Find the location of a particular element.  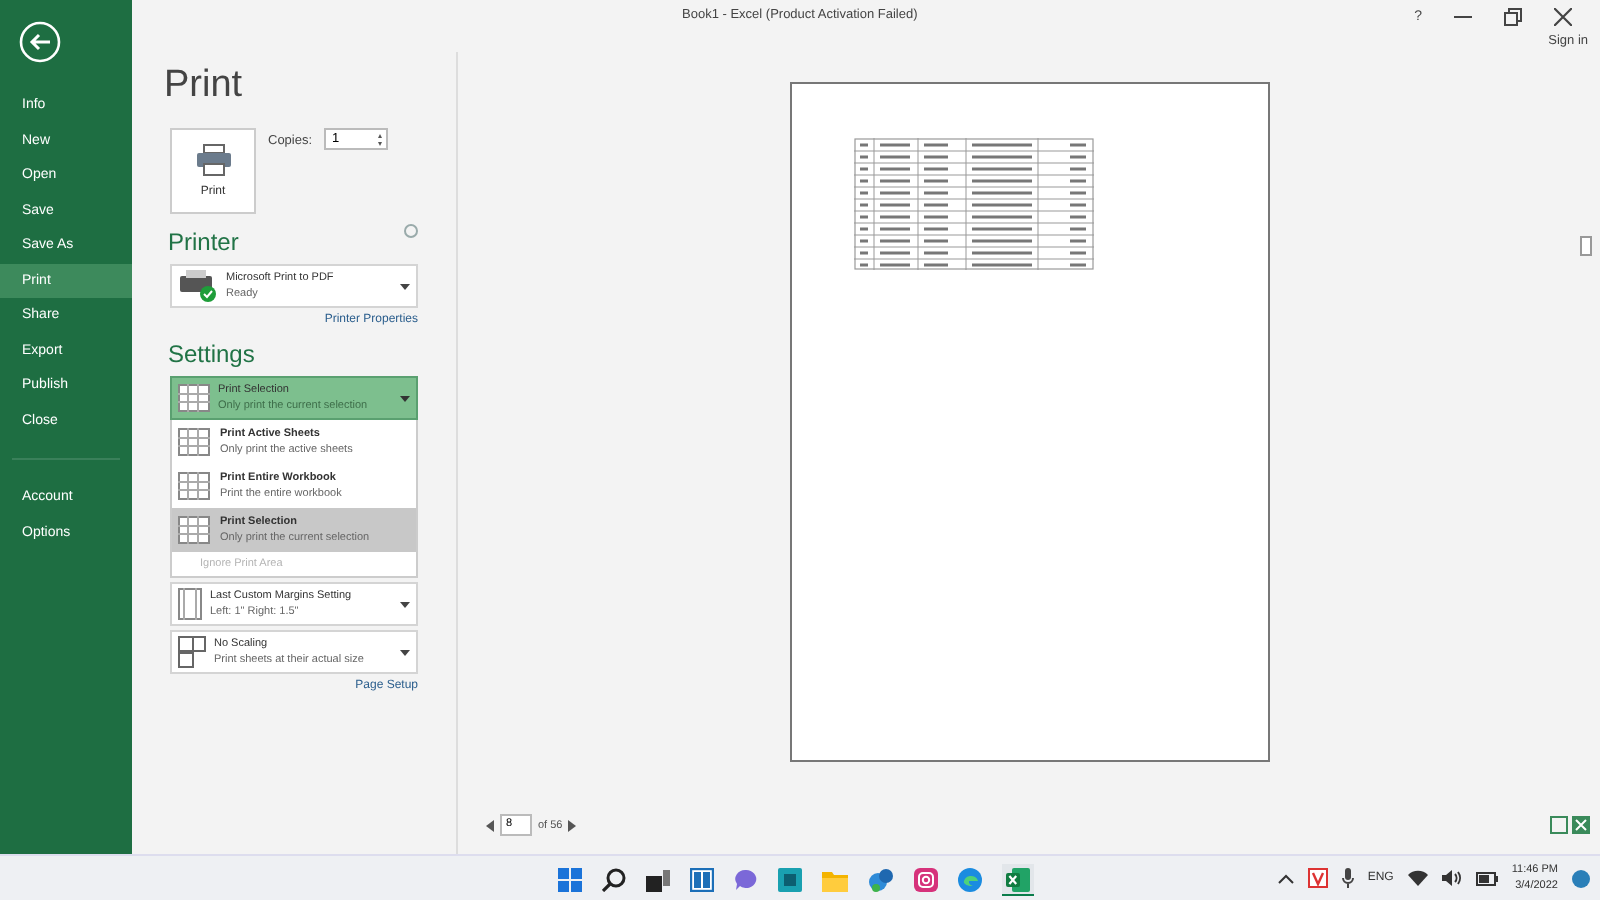

restore-icon is located at coordinates (1513, 17).